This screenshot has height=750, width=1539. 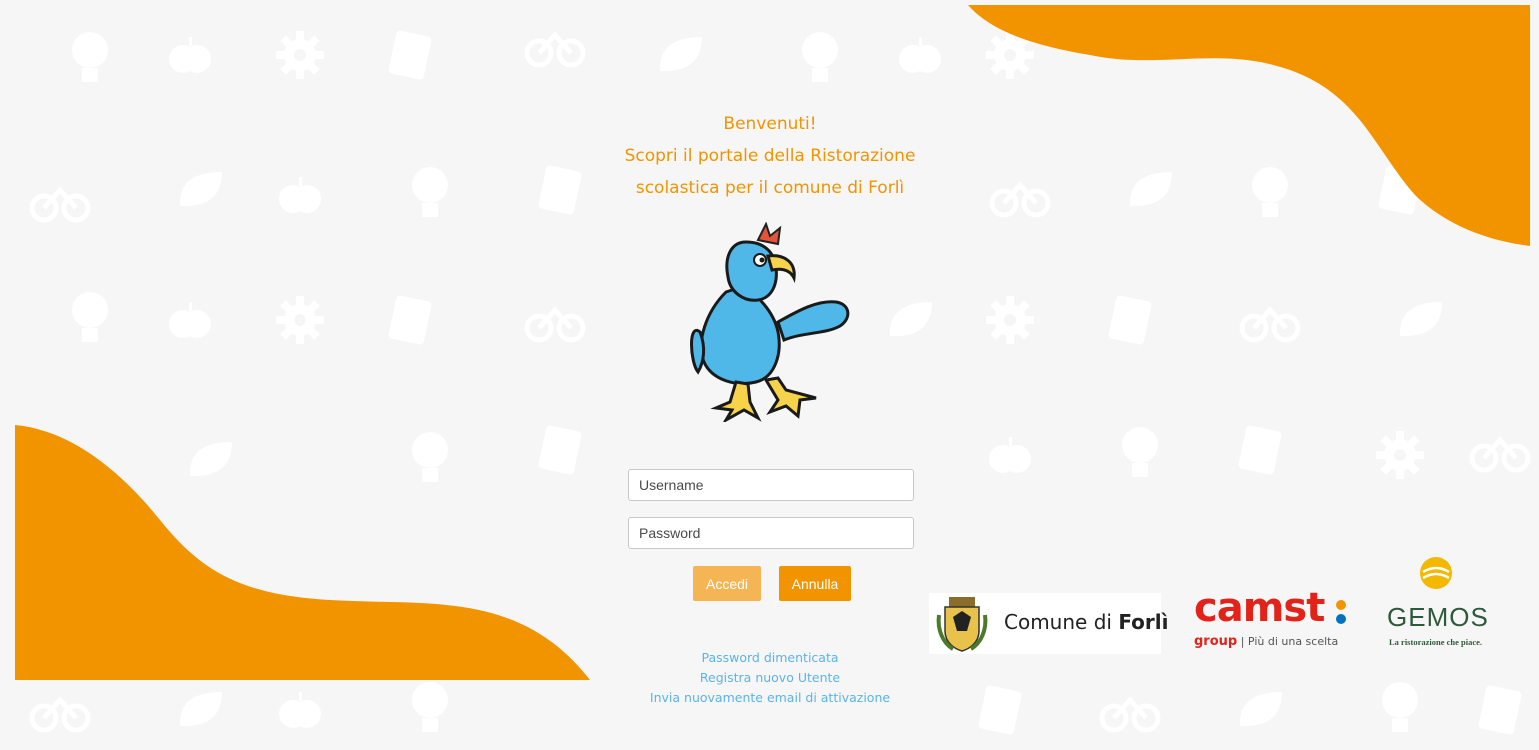 What do you see at coordinates (771, 485) in the screenshot?
I see `username-input` at bounding box center [771, 485].